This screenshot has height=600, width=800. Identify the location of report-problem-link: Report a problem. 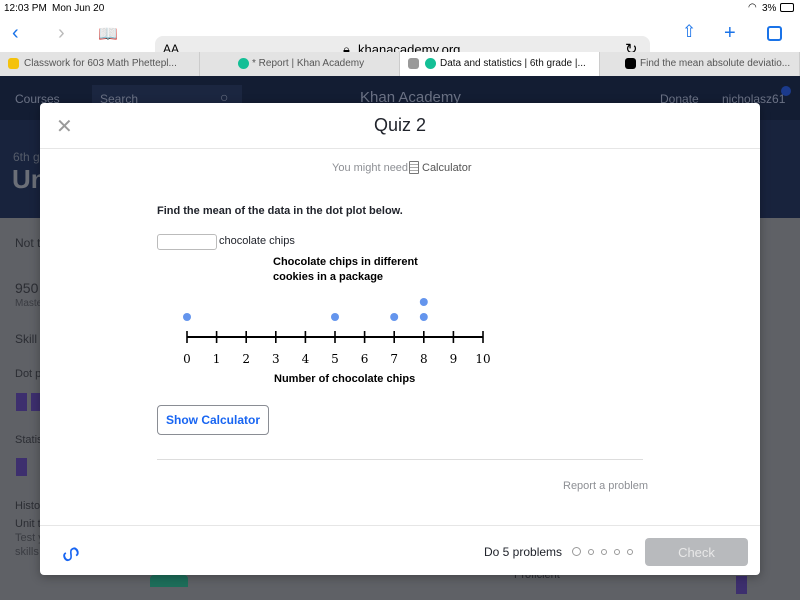
(605, 486).